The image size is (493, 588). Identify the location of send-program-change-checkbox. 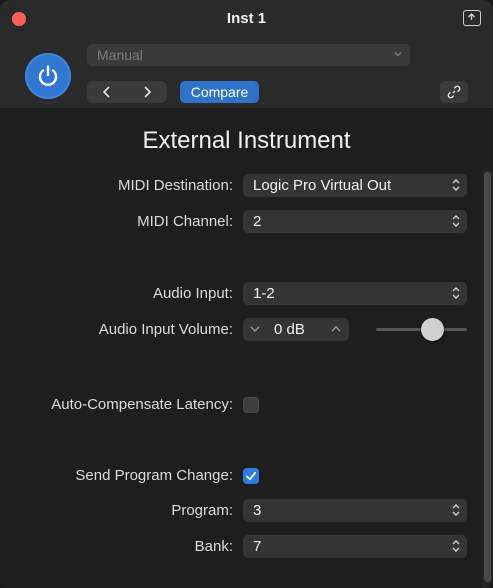
(251, 476).